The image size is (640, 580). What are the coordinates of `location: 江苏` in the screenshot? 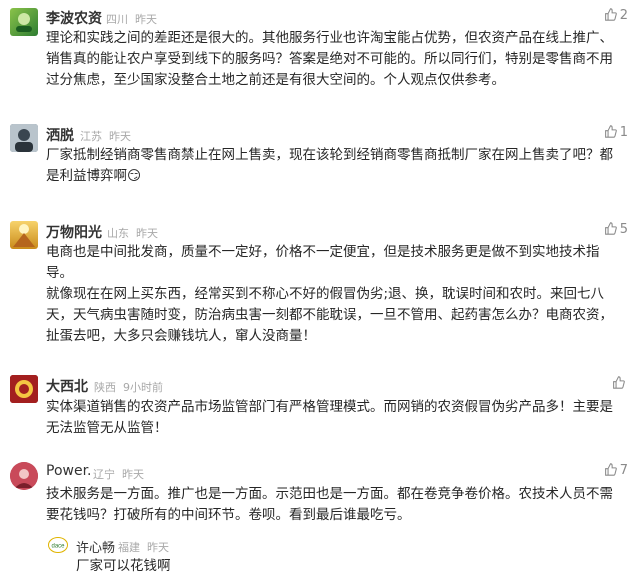 It's located at (91, 136).